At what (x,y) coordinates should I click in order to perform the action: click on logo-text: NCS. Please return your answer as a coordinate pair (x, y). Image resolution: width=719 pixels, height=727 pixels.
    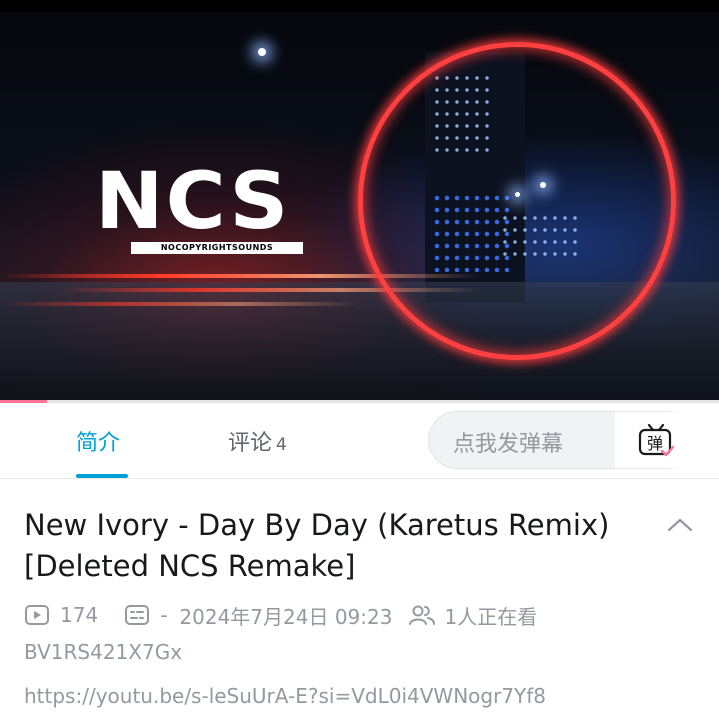
    Looking at the image, I should click on (193, 202).